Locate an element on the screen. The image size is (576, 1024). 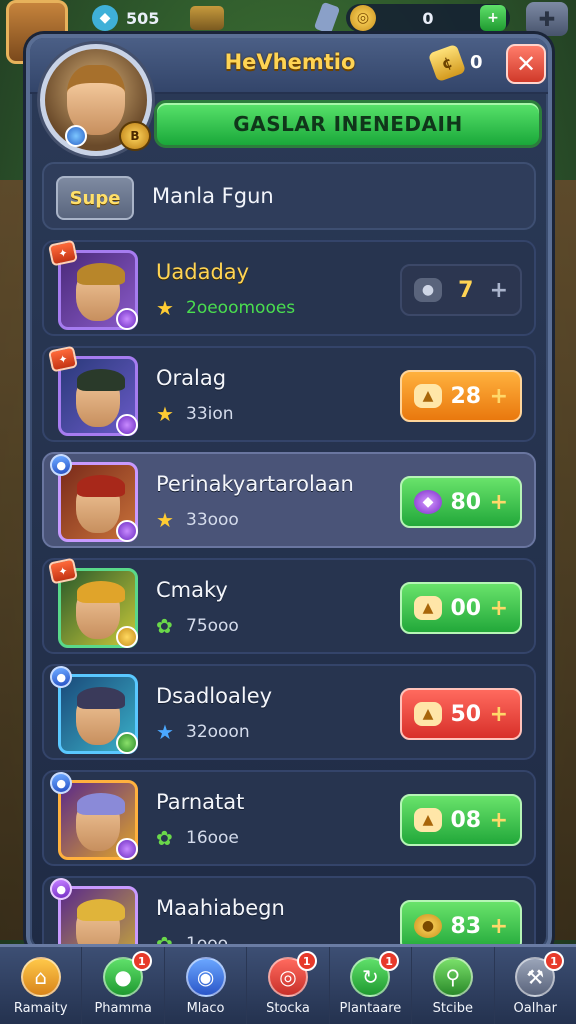
hero-name: Cmaky is located at coordinates (192, 590).